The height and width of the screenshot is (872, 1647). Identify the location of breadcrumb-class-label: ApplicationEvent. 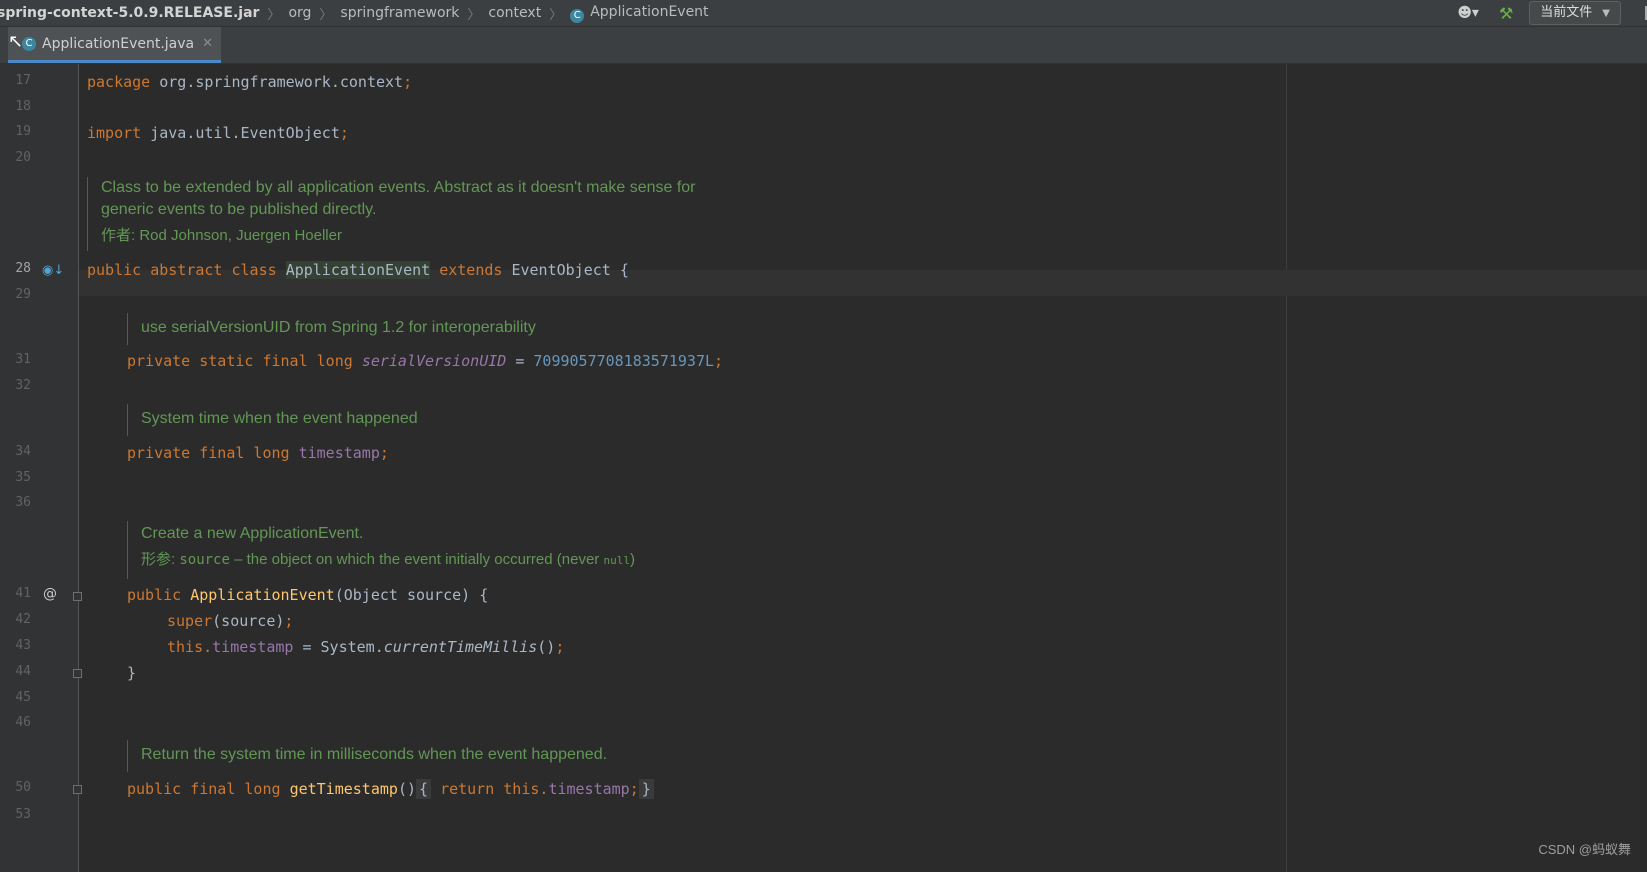
(649, 11).